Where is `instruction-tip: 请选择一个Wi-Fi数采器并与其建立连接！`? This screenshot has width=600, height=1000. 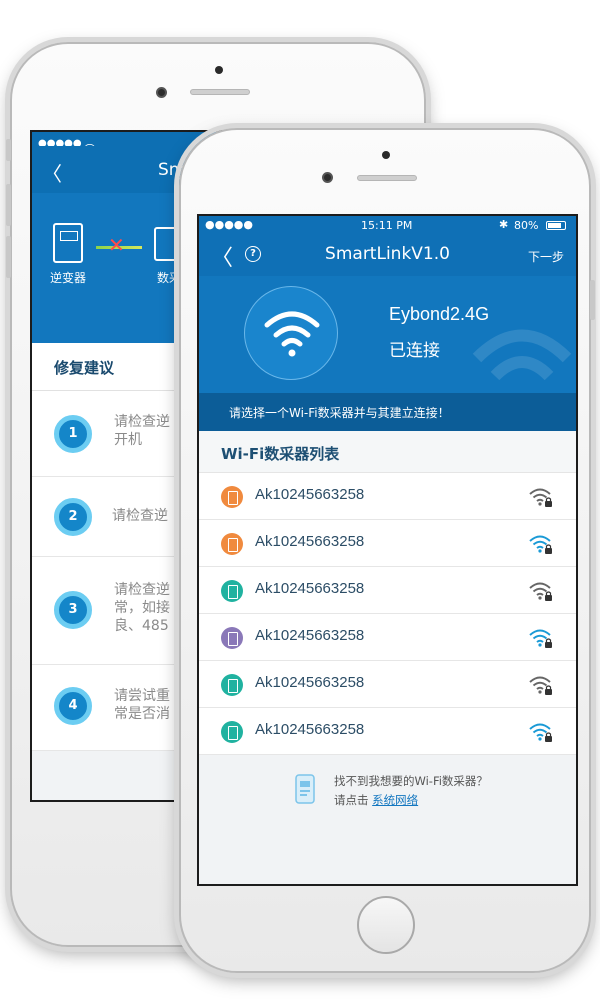
instruction-tip: 请选择一个Wi-Fi数采器并与其建立连接！ is located at coordinates (387, 412).